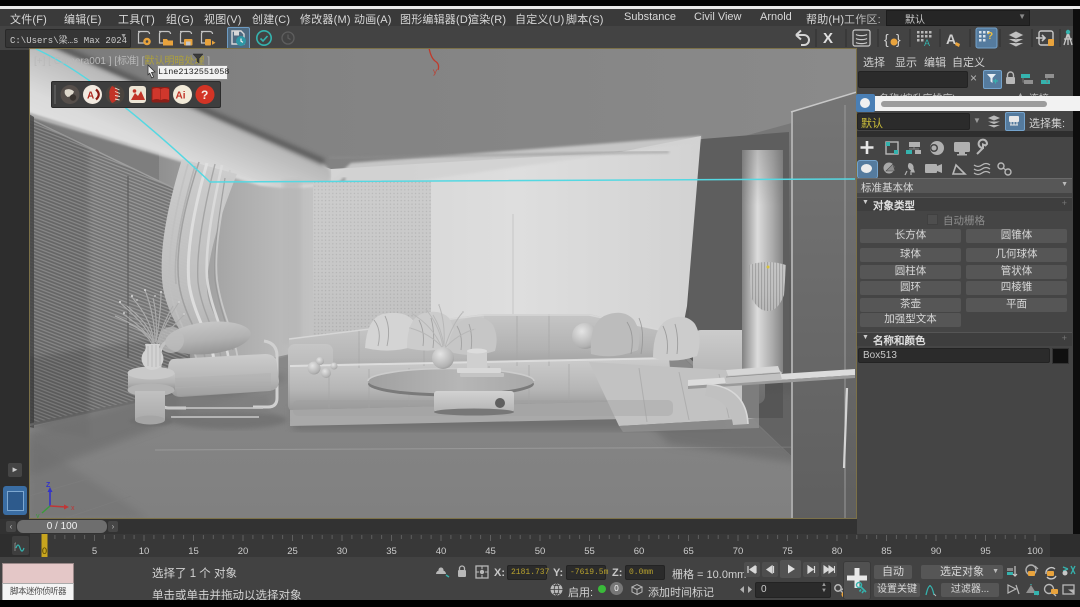 Image resolution: width=1080 pixels, height=607 pixels. I want to click on svg-text: 80, so click(837, 551).